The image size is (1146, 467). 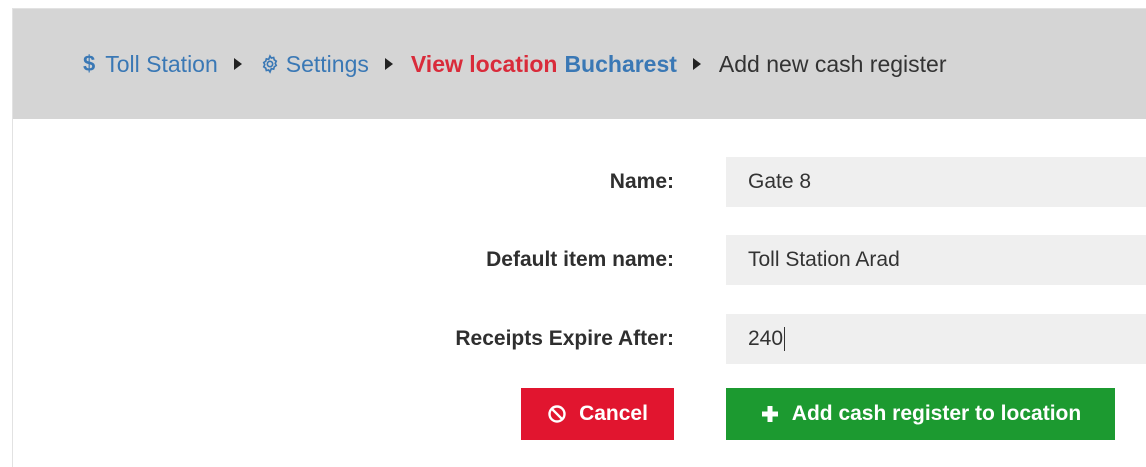 I want to click on form-row-receipts-expire: Receipts Expire After: 240, so click(x=579, y=339).